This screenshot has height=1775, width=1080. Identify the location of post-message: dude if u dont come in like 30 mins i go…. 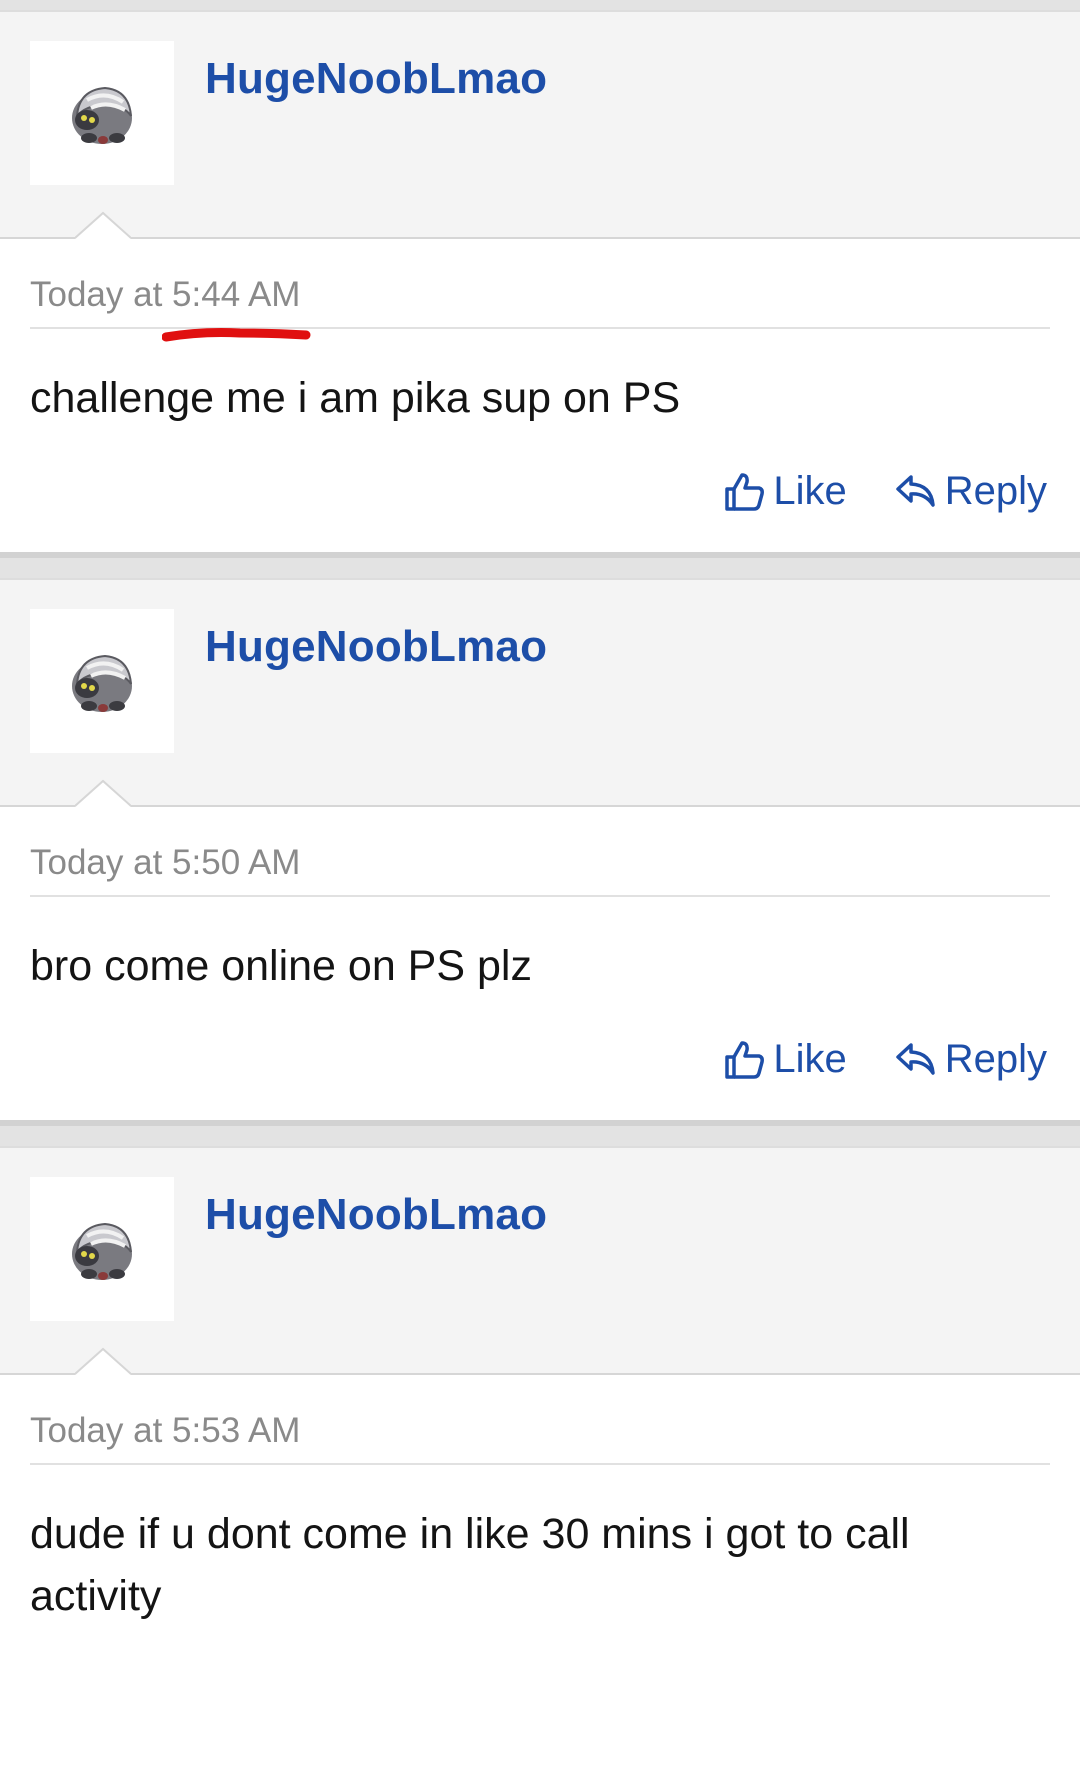
(470, 1565).